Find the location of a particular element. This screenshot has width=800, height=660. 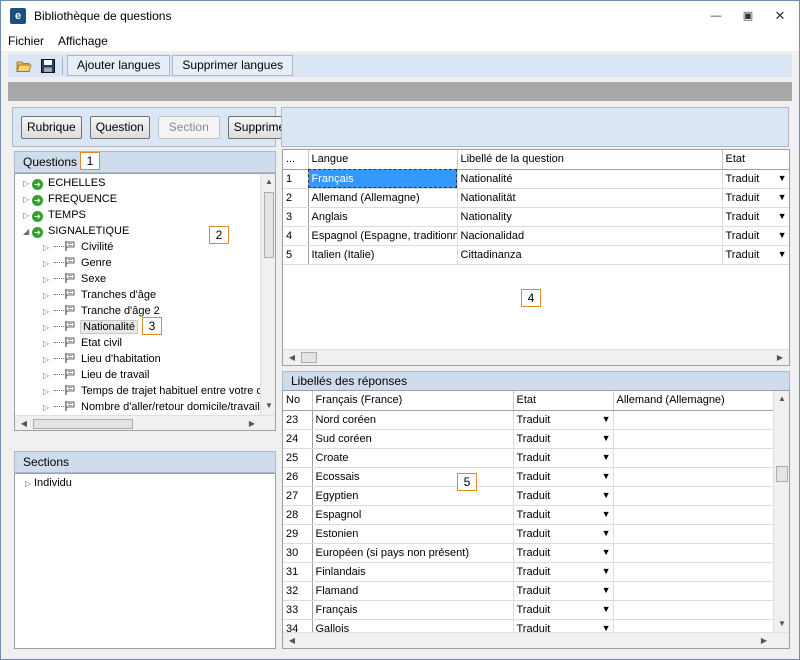

answers-col-header: Français (France) is located at coordinates (413, 401).